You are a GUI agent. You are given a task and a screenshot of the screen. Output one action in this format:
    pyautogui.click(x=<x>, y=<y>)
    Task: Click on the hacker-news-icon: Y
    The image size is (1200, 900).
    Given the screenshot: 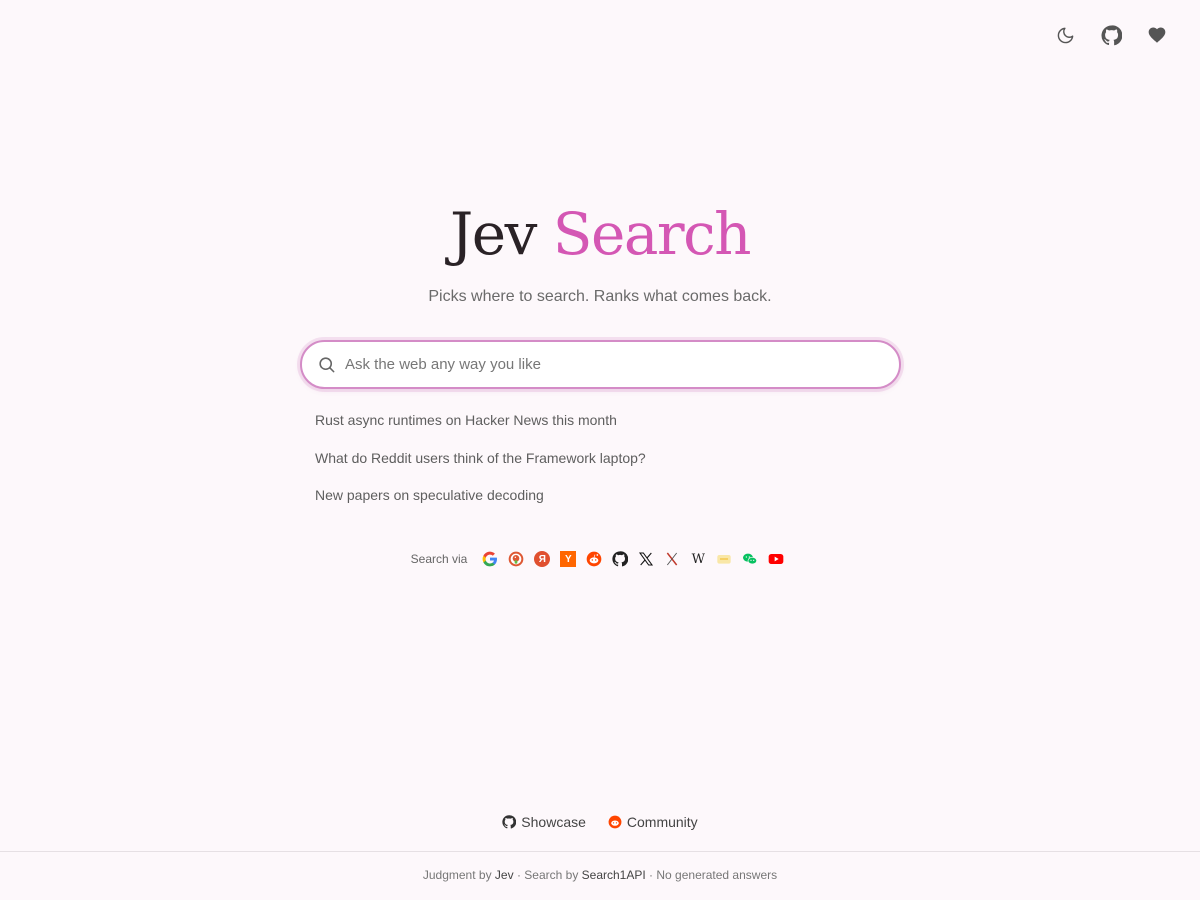 What is the action you would take?
    pyautogui.click(x=568, y=559)
    